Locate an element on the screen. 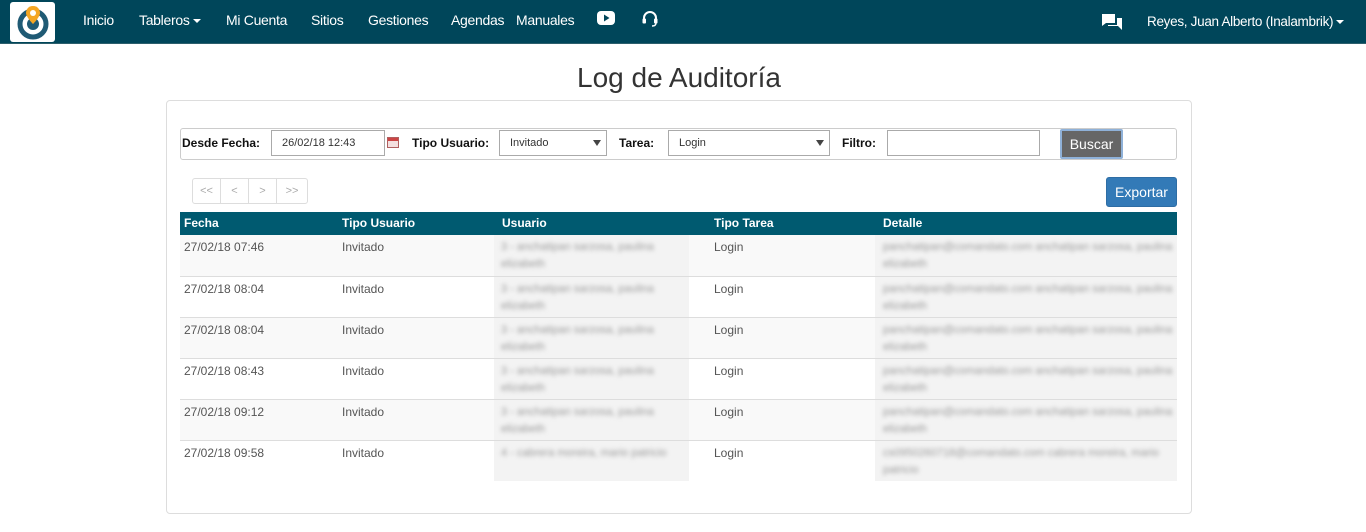  header-detalle: Detalle is located at coordinates (902, 223).